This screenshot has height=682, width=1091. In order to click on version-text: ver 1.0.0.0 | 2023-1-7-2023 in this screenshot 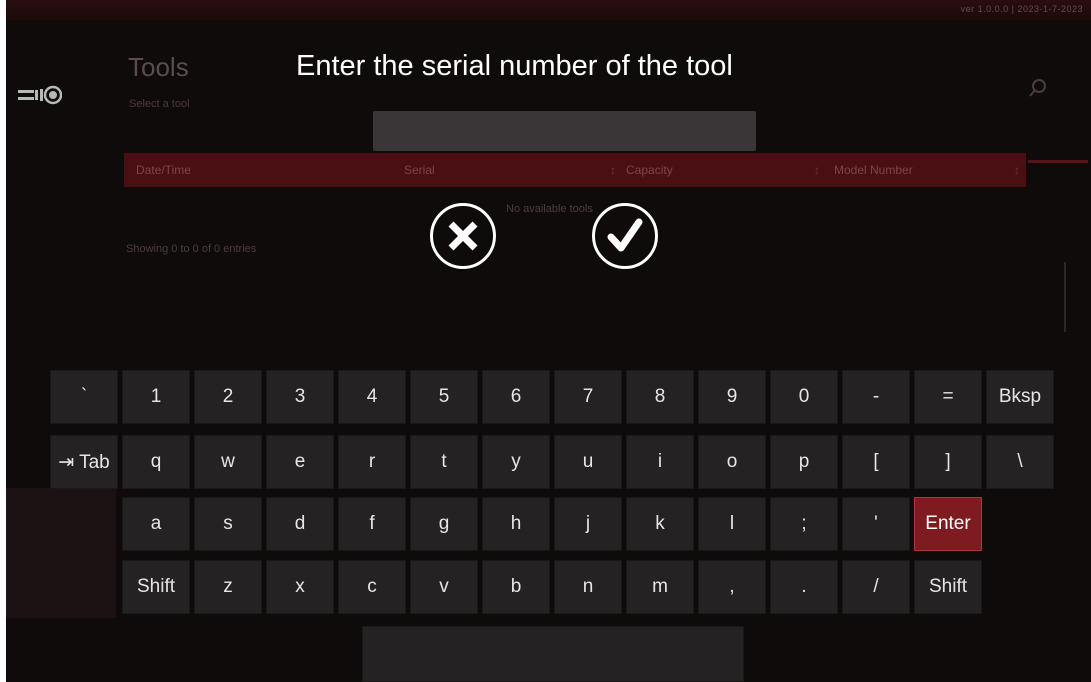, I will do `click(1021, 9)`.